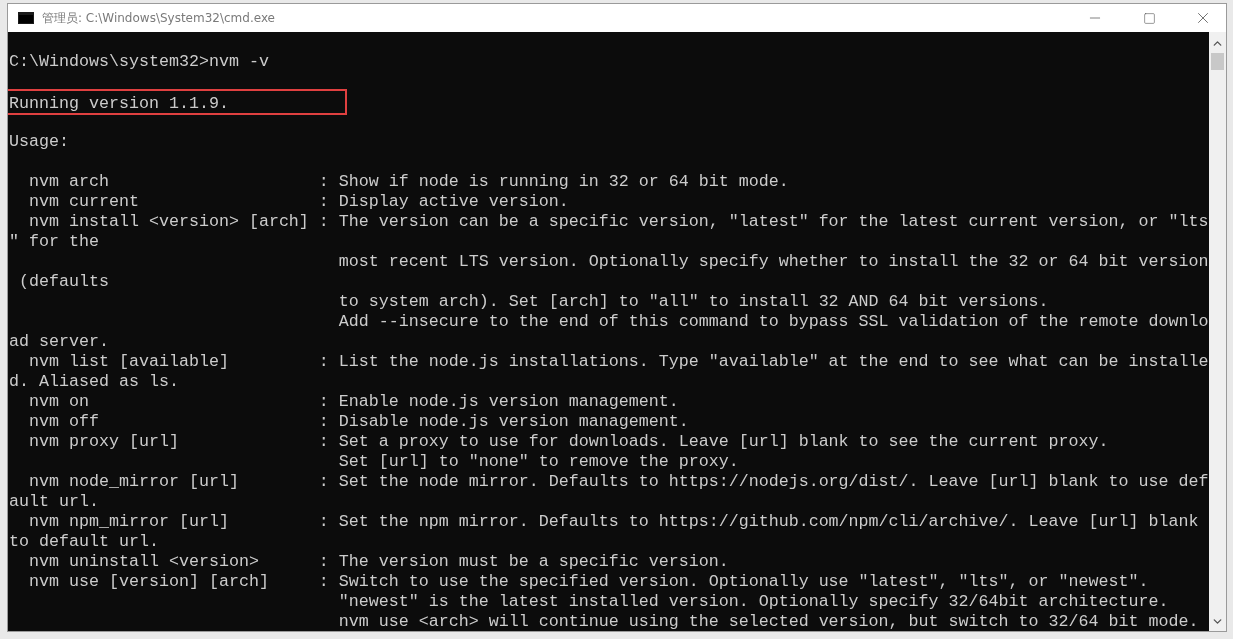 Image resolution: width=1233 pixels, height=639 pixels. I want to click on console-line: nvm use <arch> will continue using the selected version, but switch to 32/64 bit mode., so click(768, 621).